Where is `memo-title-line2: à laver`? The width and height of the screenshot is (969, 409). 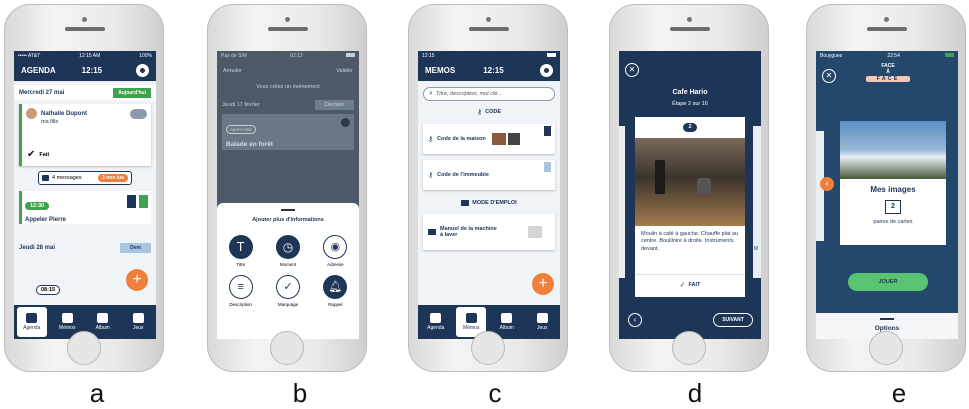 memo-title-line2: à laver is located at coordinates (449, 235).